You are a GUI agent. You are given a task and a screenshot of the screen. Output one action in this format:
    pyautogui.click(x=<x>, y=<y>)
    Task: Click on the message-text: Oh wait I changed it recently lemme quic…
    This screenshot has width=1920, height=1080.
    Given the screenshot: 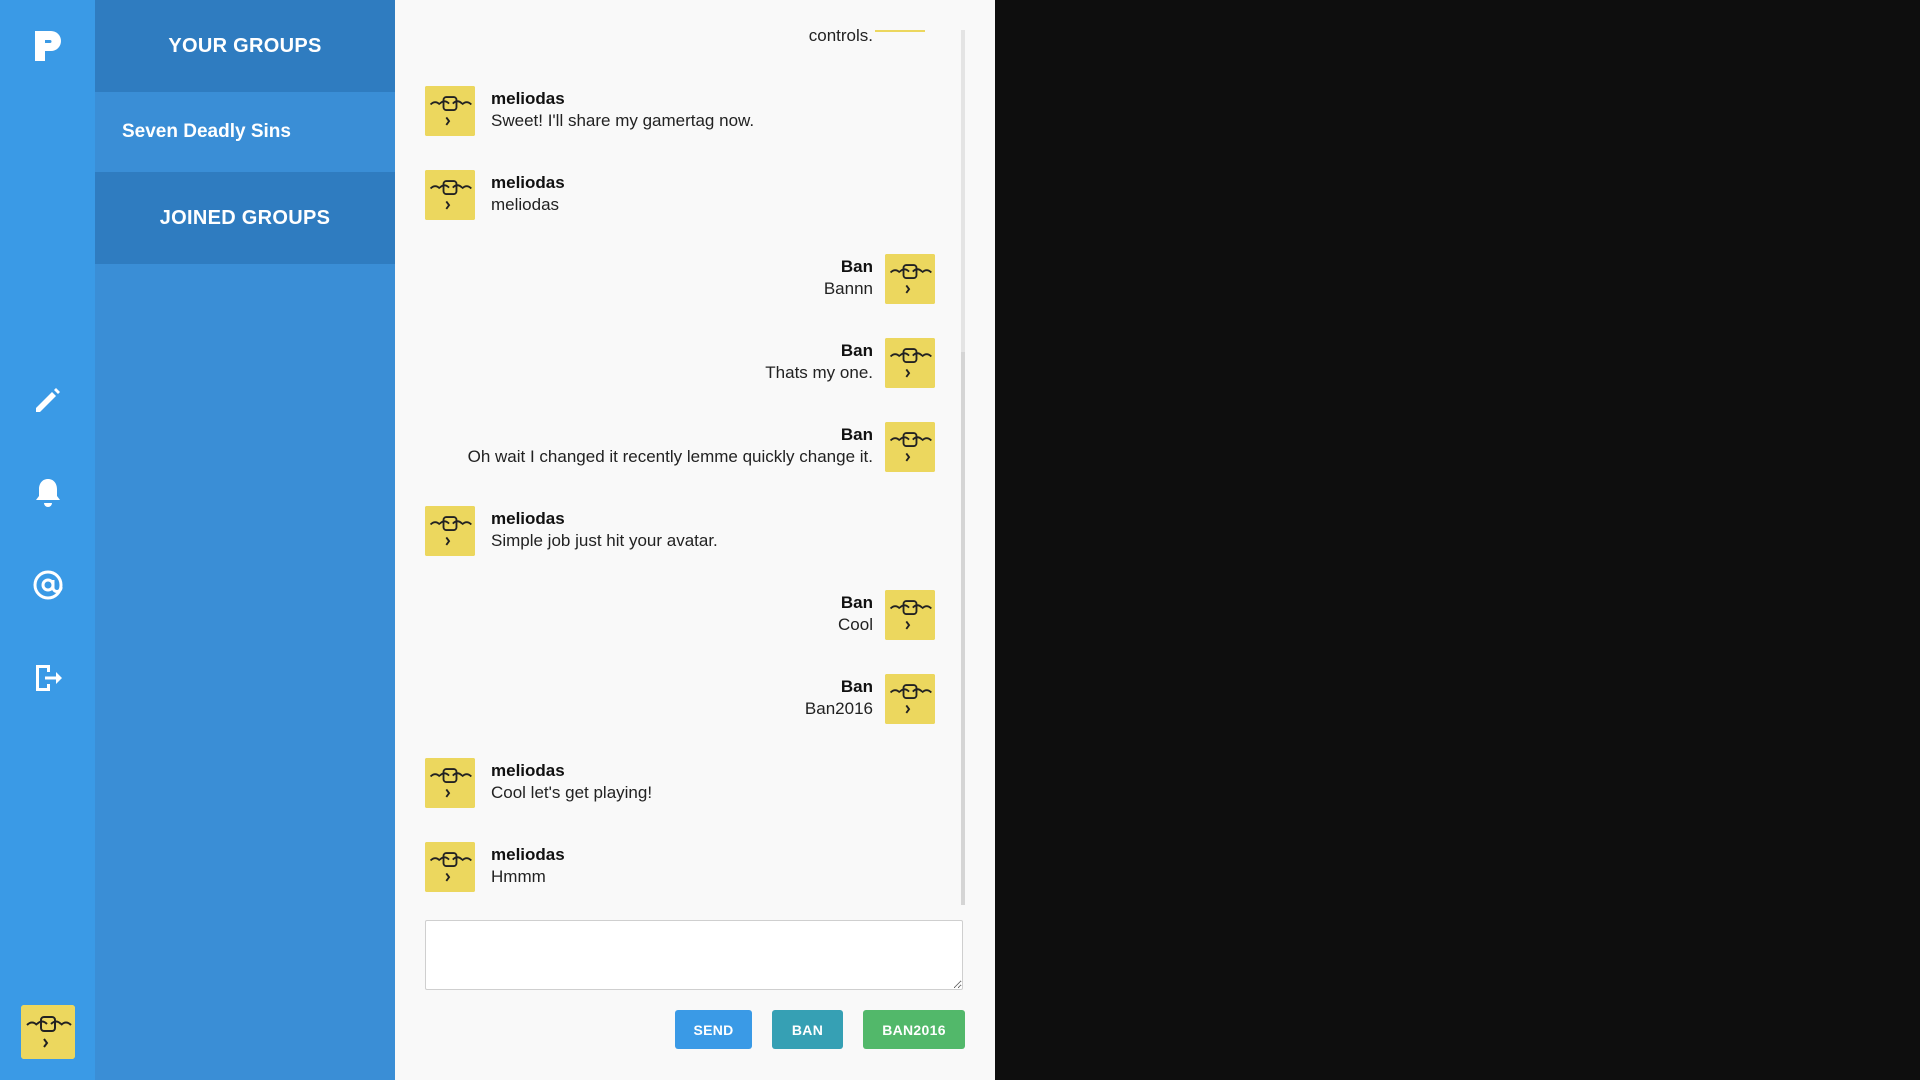 What is the action you would take?
    pyautogui.click(x=670, y=456)
    